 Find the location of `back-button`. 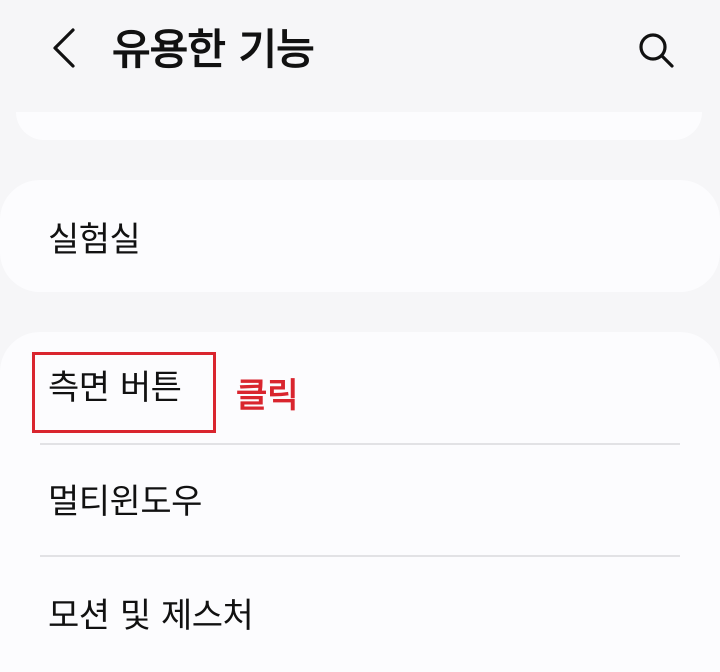

back-button is located at coordinates (64, 48).